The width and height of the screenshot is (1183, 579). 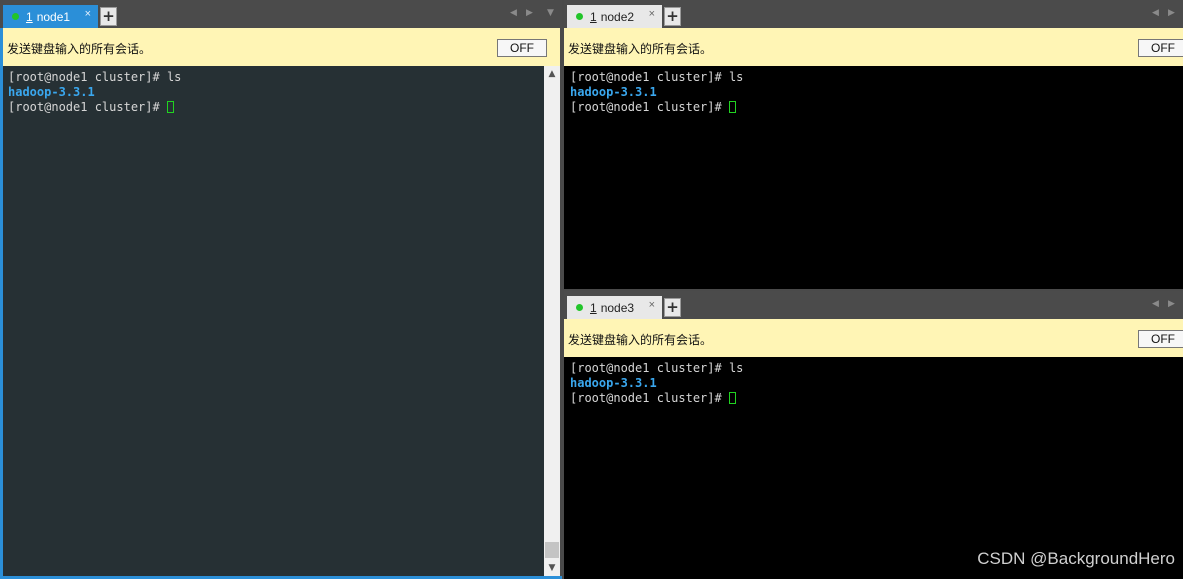 I want to click on scroll-down-icon: ▼, so click(x=552, y=568).